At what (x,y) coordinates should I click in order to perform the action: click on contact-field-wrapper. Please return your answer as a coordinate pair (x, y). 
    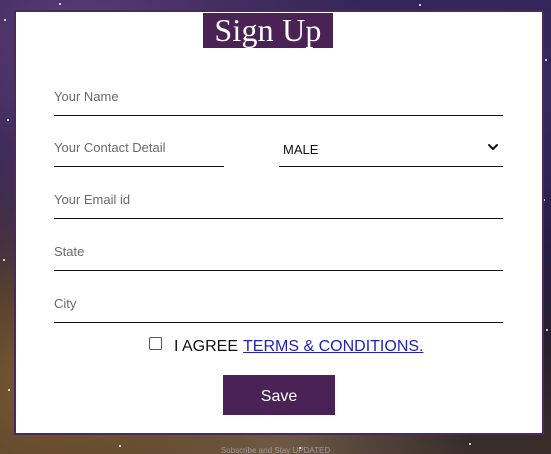
    Looking at the image, I should click on (139, 150).